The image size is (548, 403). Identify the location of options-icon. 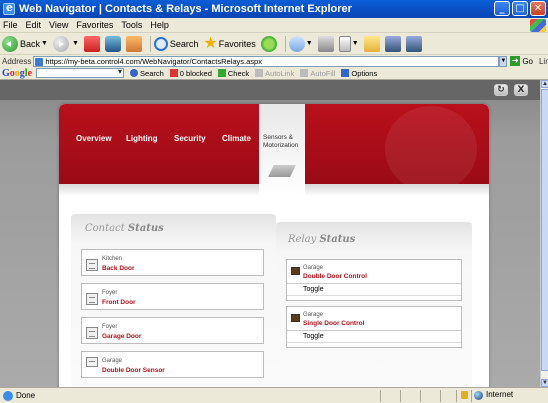
(345, 73).